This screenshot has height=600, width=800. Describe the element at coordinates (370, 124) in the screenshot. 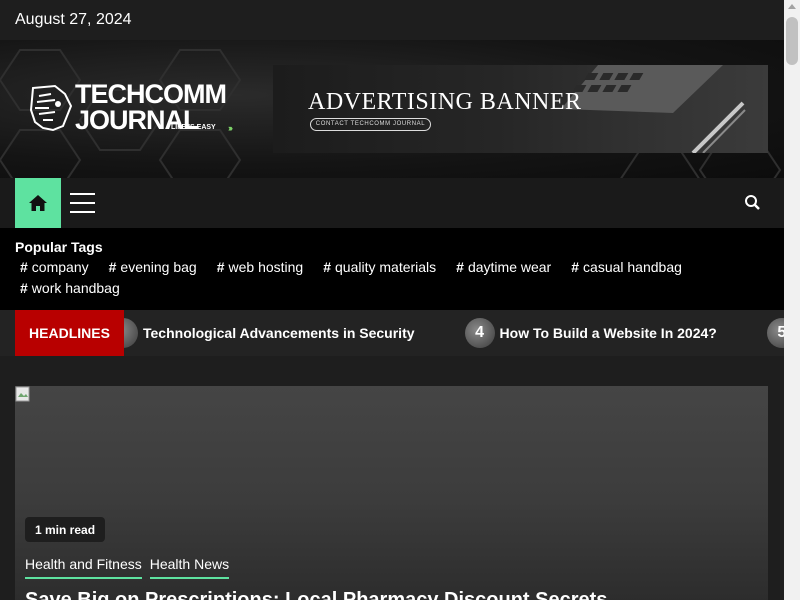

I see `banner-subtitle: CONTACT TECHCOMM JOURNAL` at that location.